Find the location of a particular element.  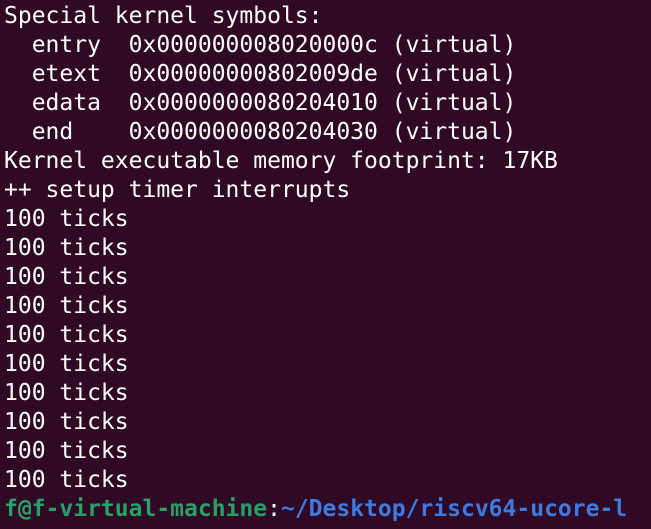

output-line: Kernel executable memory footprint: 17KB is located at coordinates (281, 161).